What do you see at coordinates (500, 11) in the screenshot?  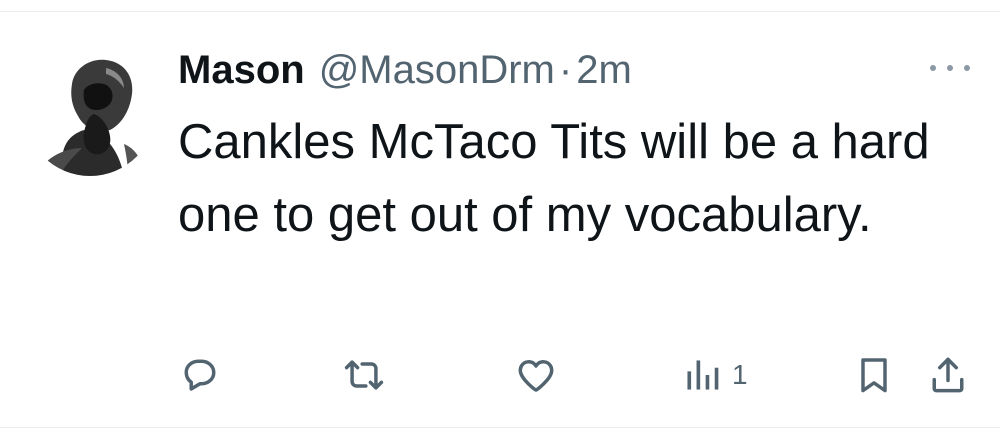 I see `top-divider` at bounding box center [500, 11].